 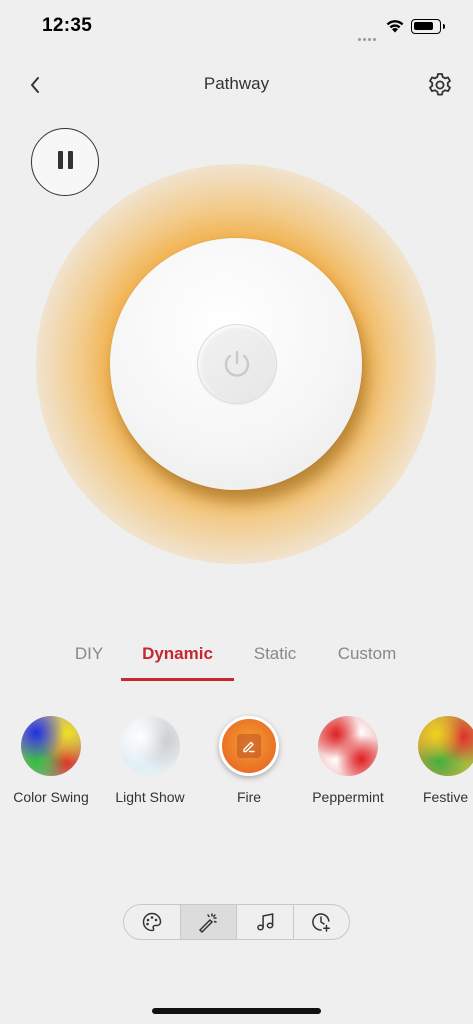 I want to click on fire-swatch, so click(x=249, y=746).